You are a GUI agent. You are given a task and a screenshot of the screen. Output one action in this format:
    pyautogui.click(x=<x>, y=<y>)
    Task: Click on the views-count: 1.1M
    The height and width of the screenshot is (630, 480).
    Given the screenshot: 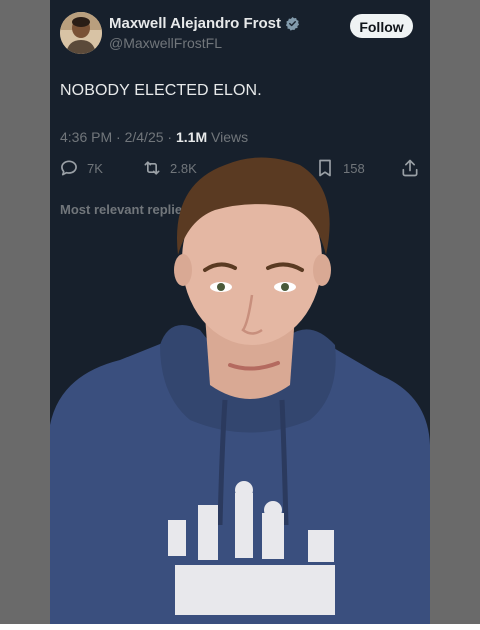 What is the action you would take?
    pyautogui.click(x=191, y=137)
    